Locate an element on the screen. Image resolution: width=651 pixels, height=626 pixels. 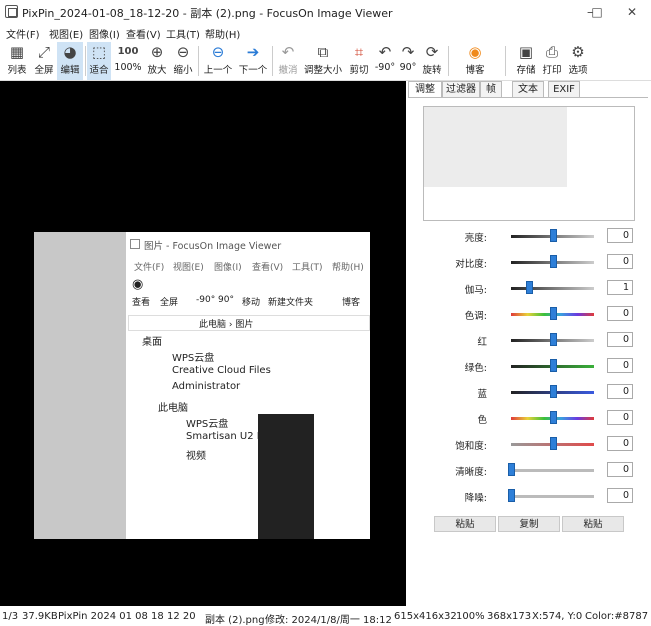
paste-button: 粘贴 is located at coordinates (465, 524).